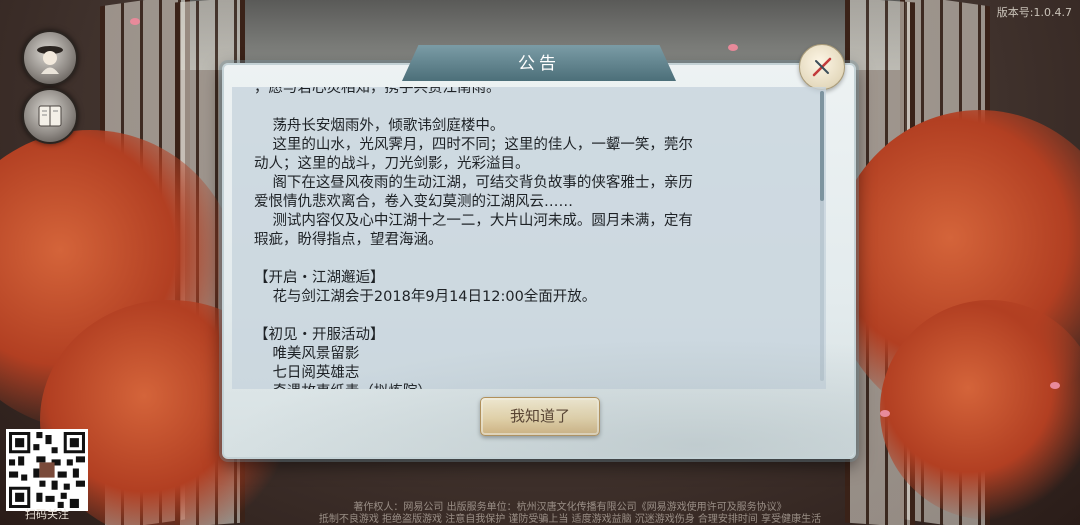 The image size is (1080, 525). I want to click on announcement-line: 【初见・开服活动】, so click(319, 335).